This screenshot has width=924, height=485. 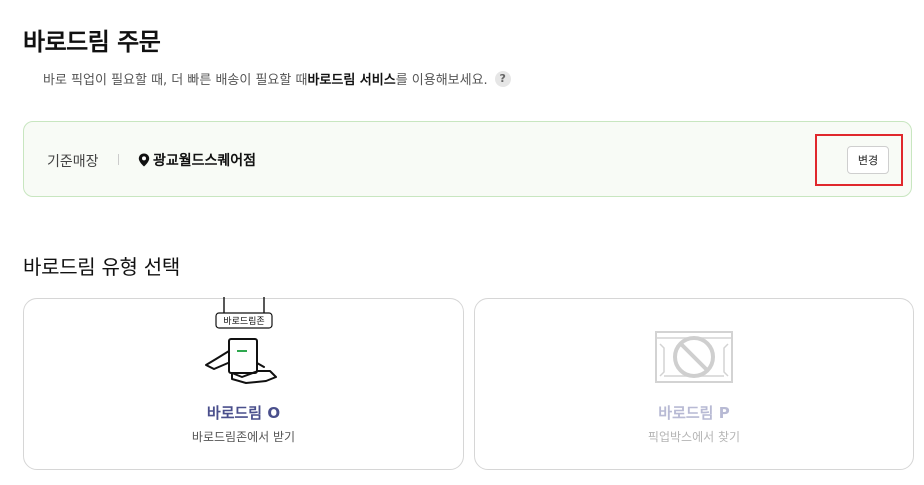 What do you see at coordinates (243, 437) in the screenshot?
I see `card-desc: 바로드림존에서 받기` at bounding box center [243, 437].